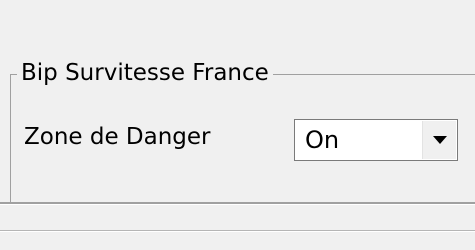 Image resolution: width=475 pixels, height=250 pixels. I want to click on dropdown-button, so click(439, 140).